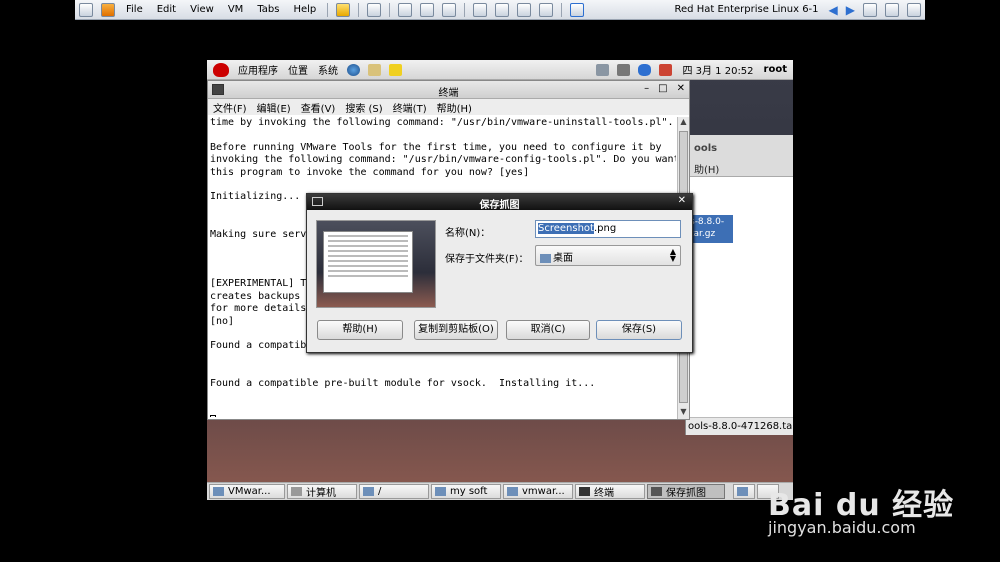 The image size is (1000, 562). What do you see at coordinates (360, 330) in the screenshot?
I see `help-button: 帮助(H)` at bounding box center [360, 330].